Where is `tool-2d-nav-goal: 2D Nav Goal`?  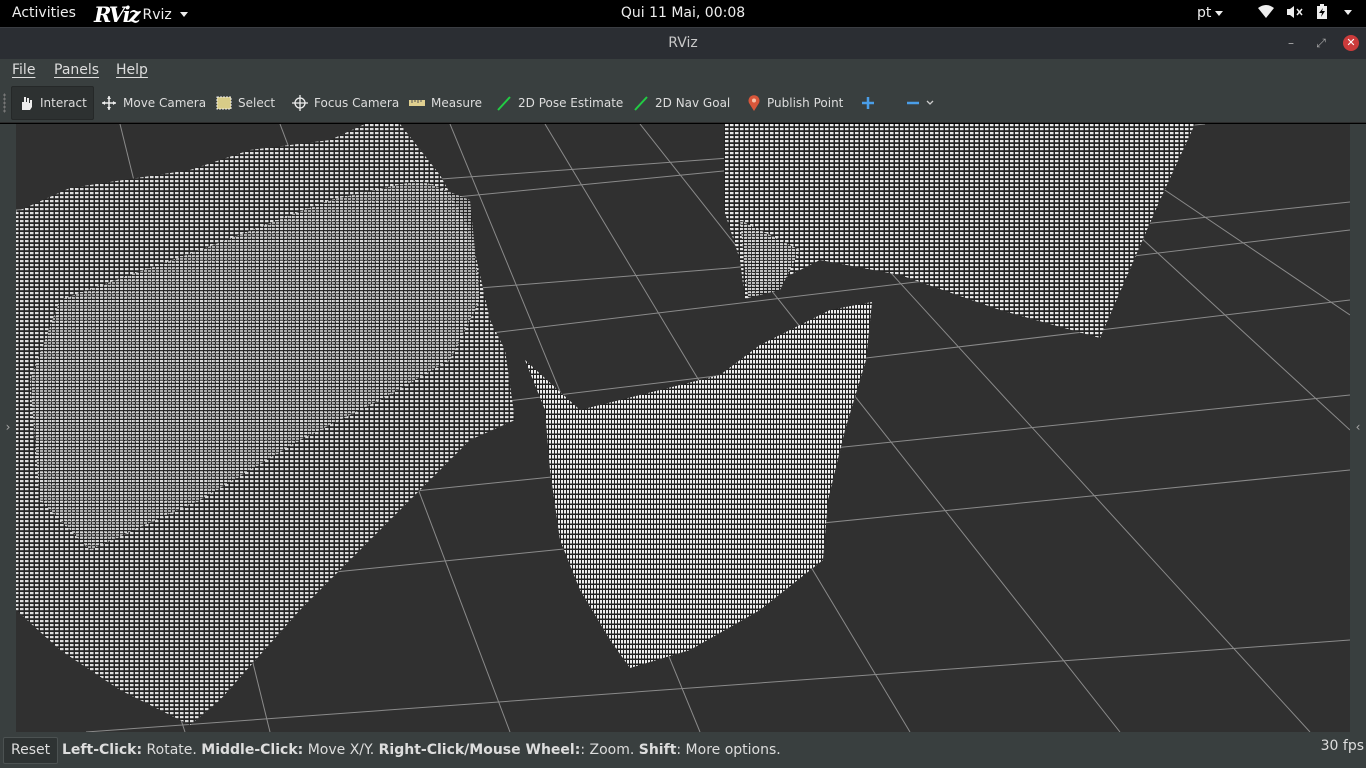
tool-2d-nav-goal: 2D Nav Goal is located at coordinates (681, 103).